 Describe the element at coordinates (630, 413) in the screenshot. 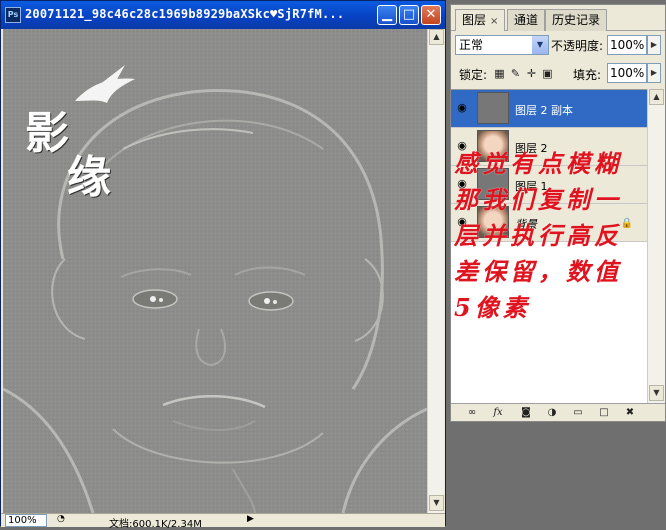

I see `trash-icon: ✖` at that location.